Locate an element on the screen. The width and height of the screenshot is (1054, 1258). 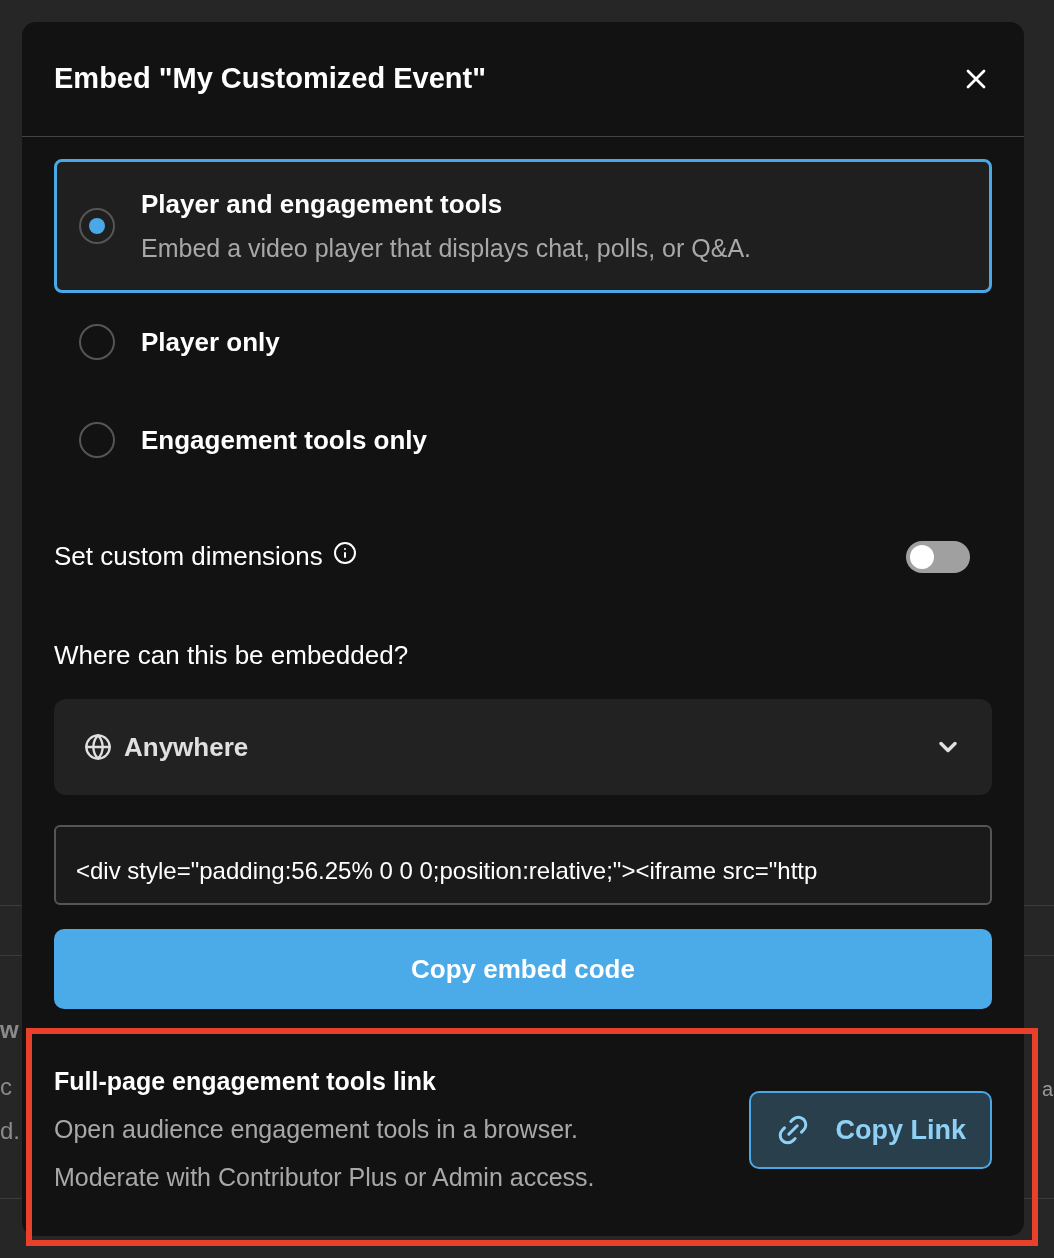
link-section-text: Open audience engagement tools in a browser. is located at coordinates (316, 1129).